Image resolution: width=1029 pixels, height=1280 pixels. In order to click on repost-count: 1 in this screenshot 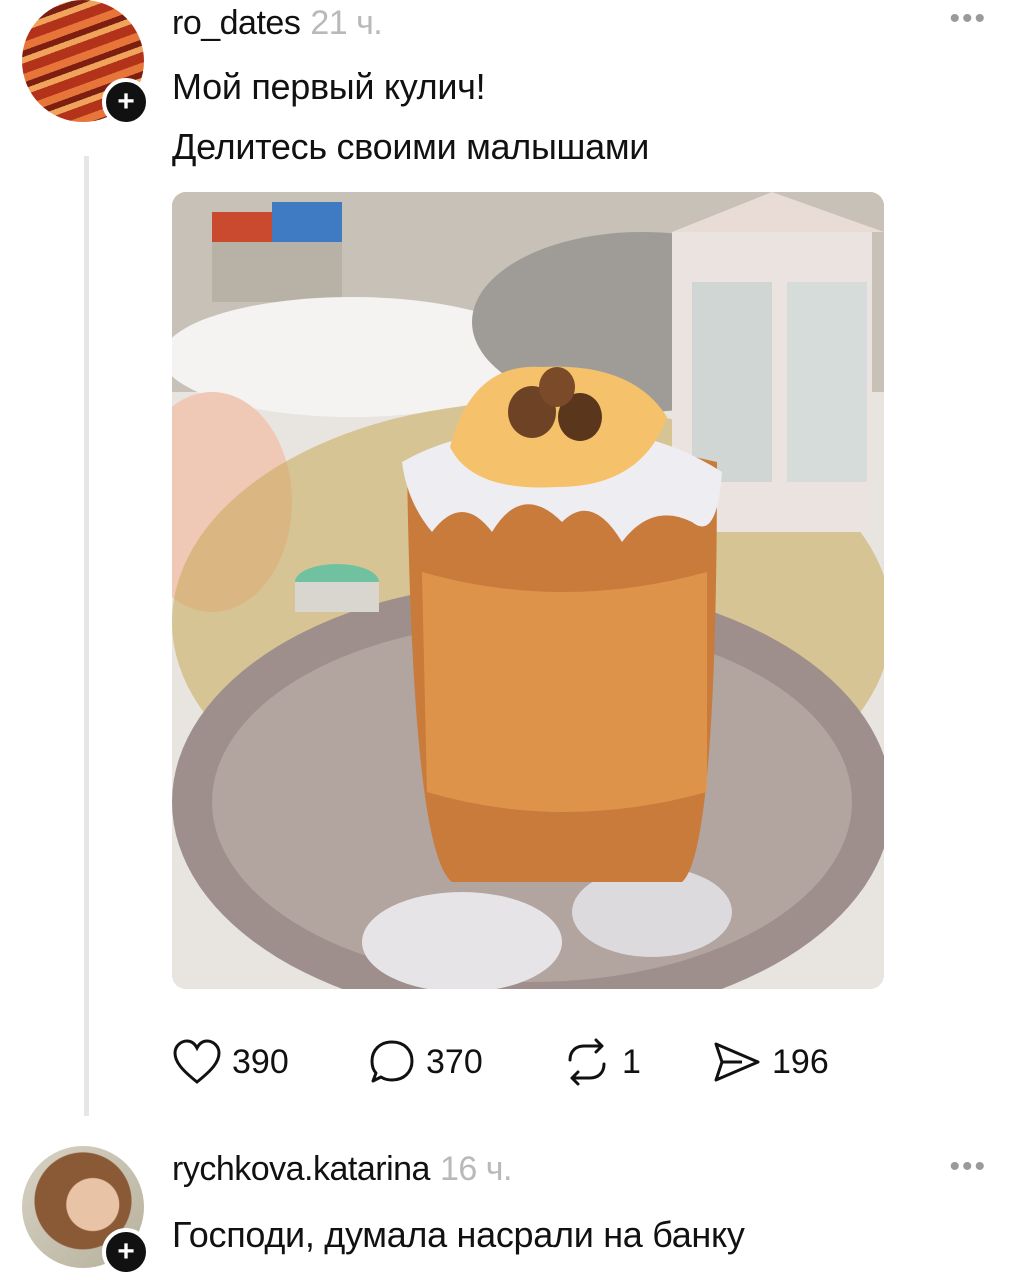, I will do `click(631, 1061)`.